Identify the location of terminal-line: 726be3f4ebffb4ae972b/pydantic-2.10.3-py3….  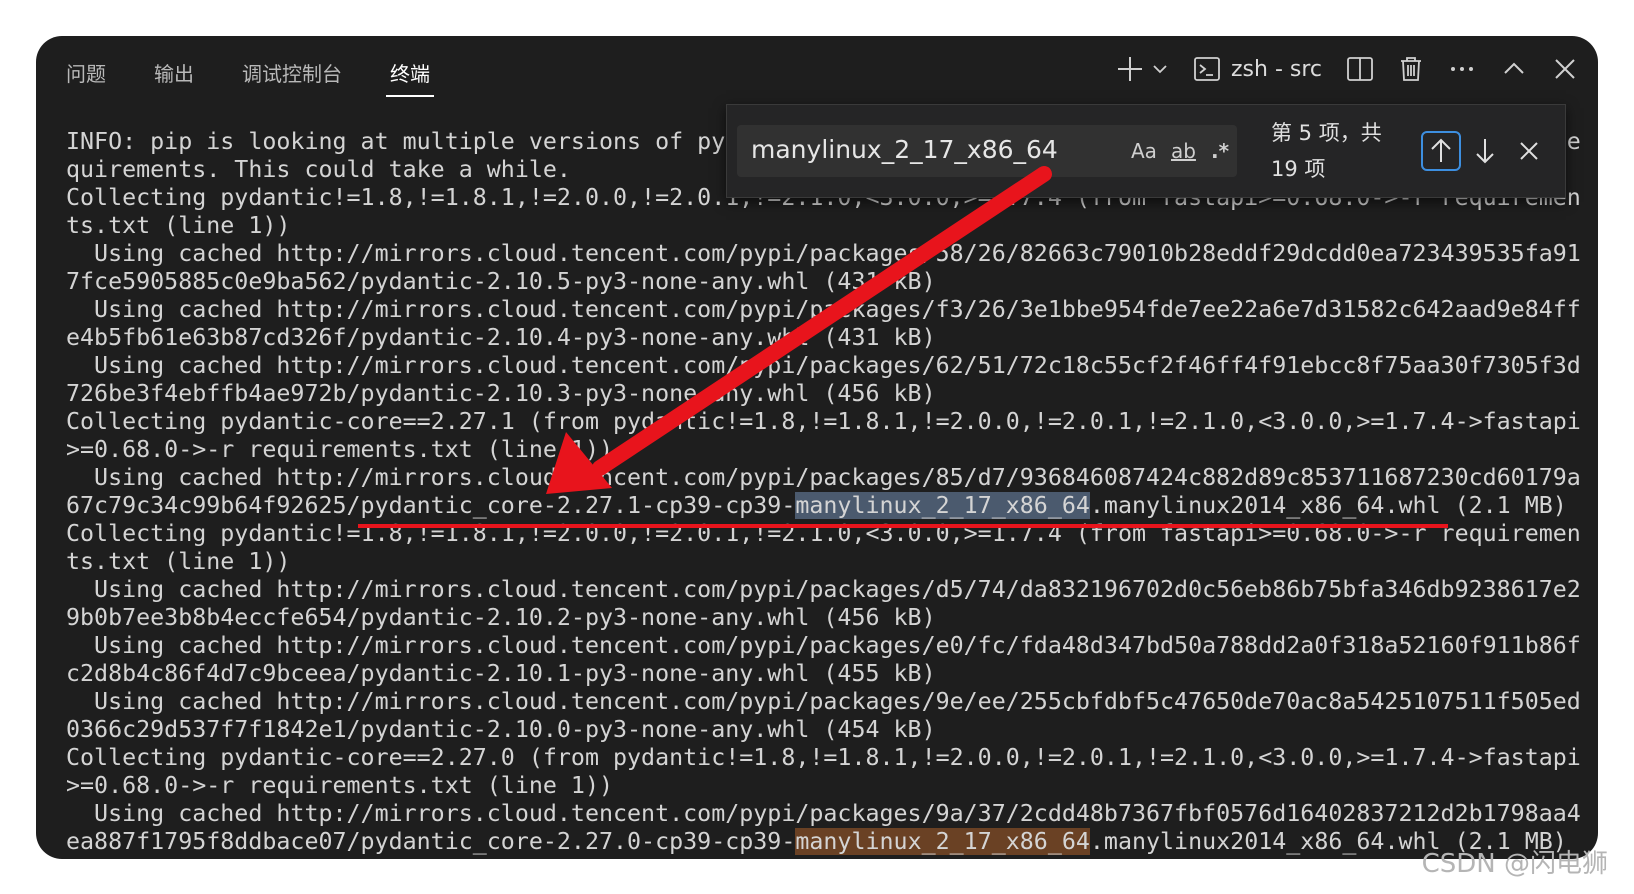
(501, 393).